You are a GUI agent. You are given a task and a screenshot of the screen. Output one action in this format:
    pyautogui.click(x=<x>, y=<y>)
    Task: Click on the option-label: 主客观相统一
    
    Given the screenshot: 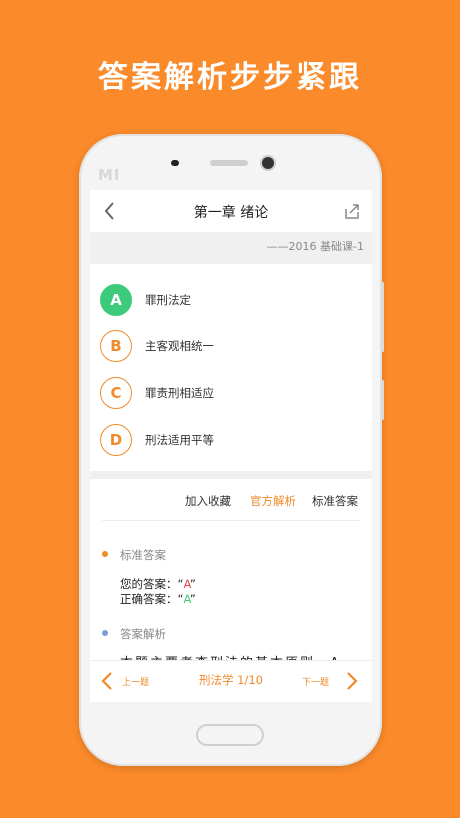 What is the action you would take?
    pyautogui.click(x=179, y=346)
    